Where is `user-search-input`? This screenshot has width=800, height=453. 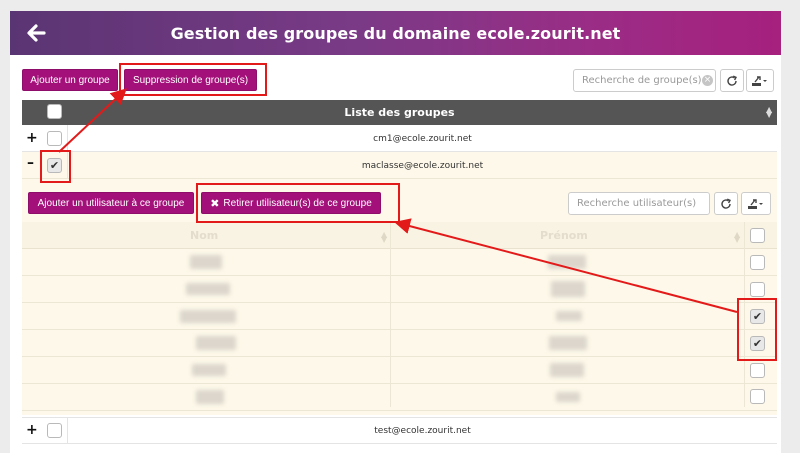
user-search-input is located at coordinates (639, 203).